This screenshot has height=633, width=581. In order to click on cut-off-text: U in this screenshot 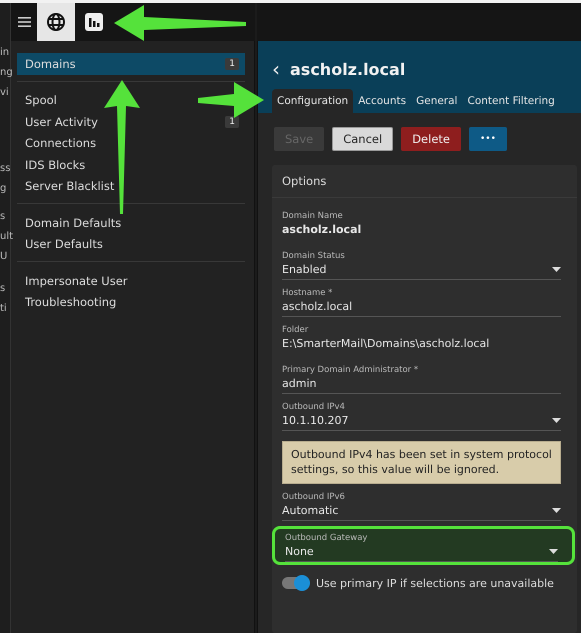, I will do `click(4, 256)`.